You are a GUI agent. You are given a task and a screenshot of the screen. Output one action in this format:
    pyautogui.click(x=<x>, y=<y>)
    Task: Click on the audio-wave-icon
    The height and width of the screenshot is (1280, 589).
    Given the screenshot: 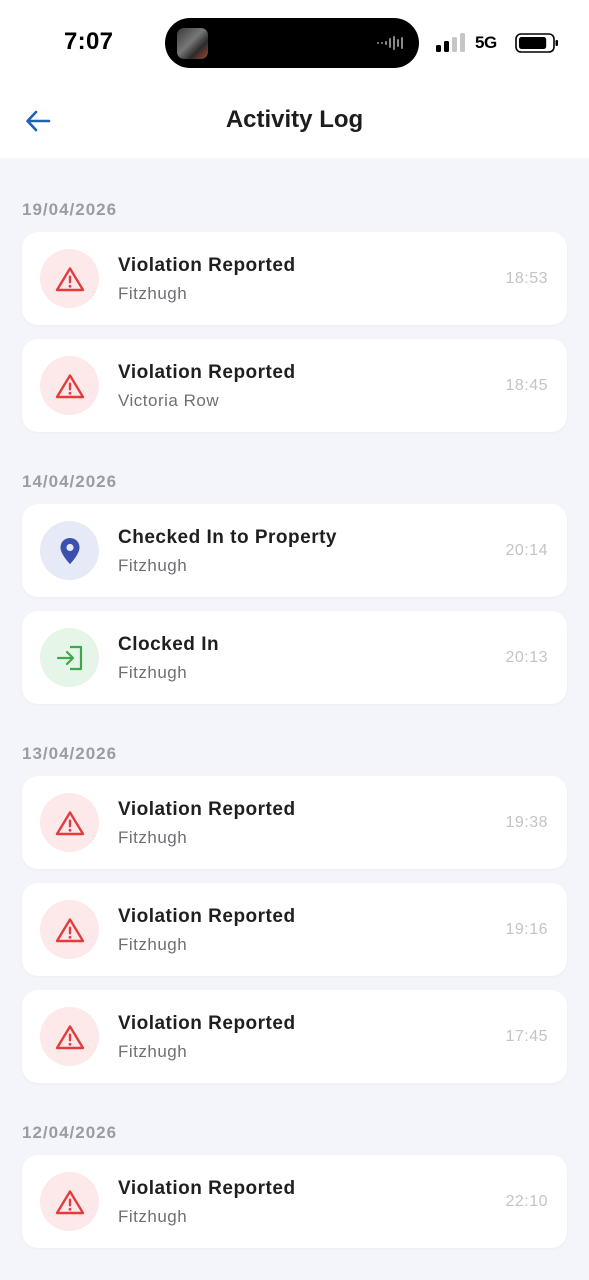 What is the action you would take?
    pyautogui.click(x=390, y=43)
    